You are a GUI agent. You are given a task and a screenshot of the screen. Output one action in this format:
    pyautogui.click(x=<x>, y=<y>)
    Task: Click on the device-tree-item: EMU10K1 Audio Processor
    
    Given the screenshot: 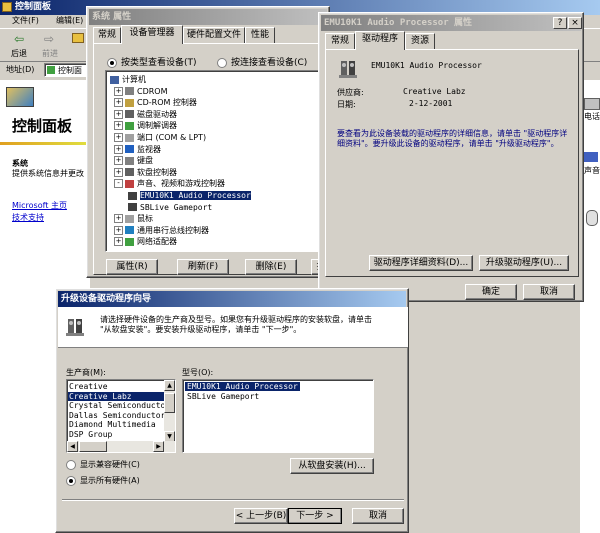 What is the action you would take?
    pyautogui.click(x=189, y=195)
    